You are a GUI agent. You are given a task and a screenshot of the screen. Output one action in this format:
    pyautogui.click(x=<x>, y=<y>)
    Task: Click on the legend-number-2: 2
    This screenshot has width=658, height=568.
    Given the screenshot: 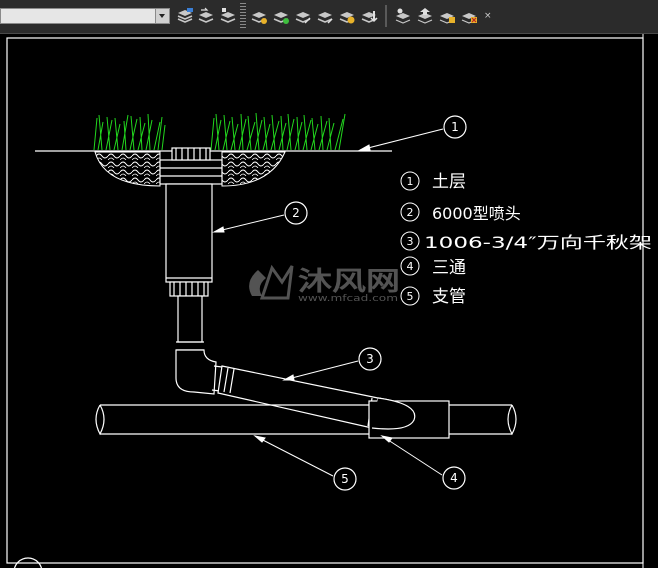 What is the action you would take?
    pyautogui.click(x=410, y=212)
    